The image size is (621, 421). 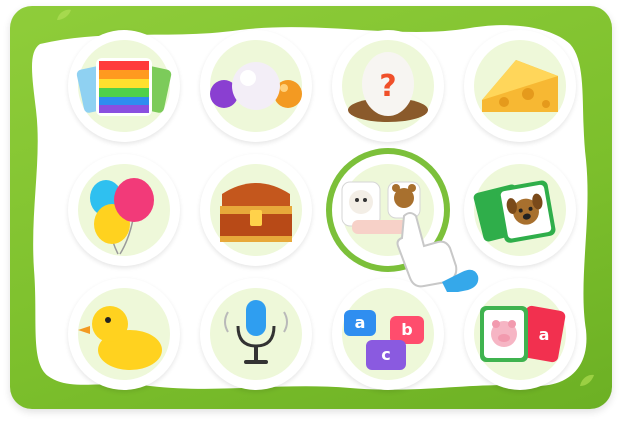 I want to click on tile-color-balls, so click(x=256, y=86).